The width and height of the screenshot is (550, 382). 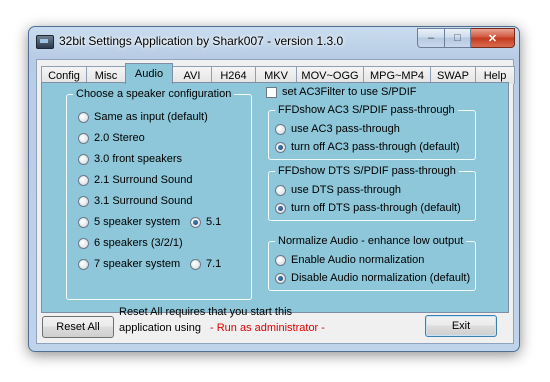 I want to click on ac3-passthrough-on: use AC3 pass-through, so click(x=337, y=129).